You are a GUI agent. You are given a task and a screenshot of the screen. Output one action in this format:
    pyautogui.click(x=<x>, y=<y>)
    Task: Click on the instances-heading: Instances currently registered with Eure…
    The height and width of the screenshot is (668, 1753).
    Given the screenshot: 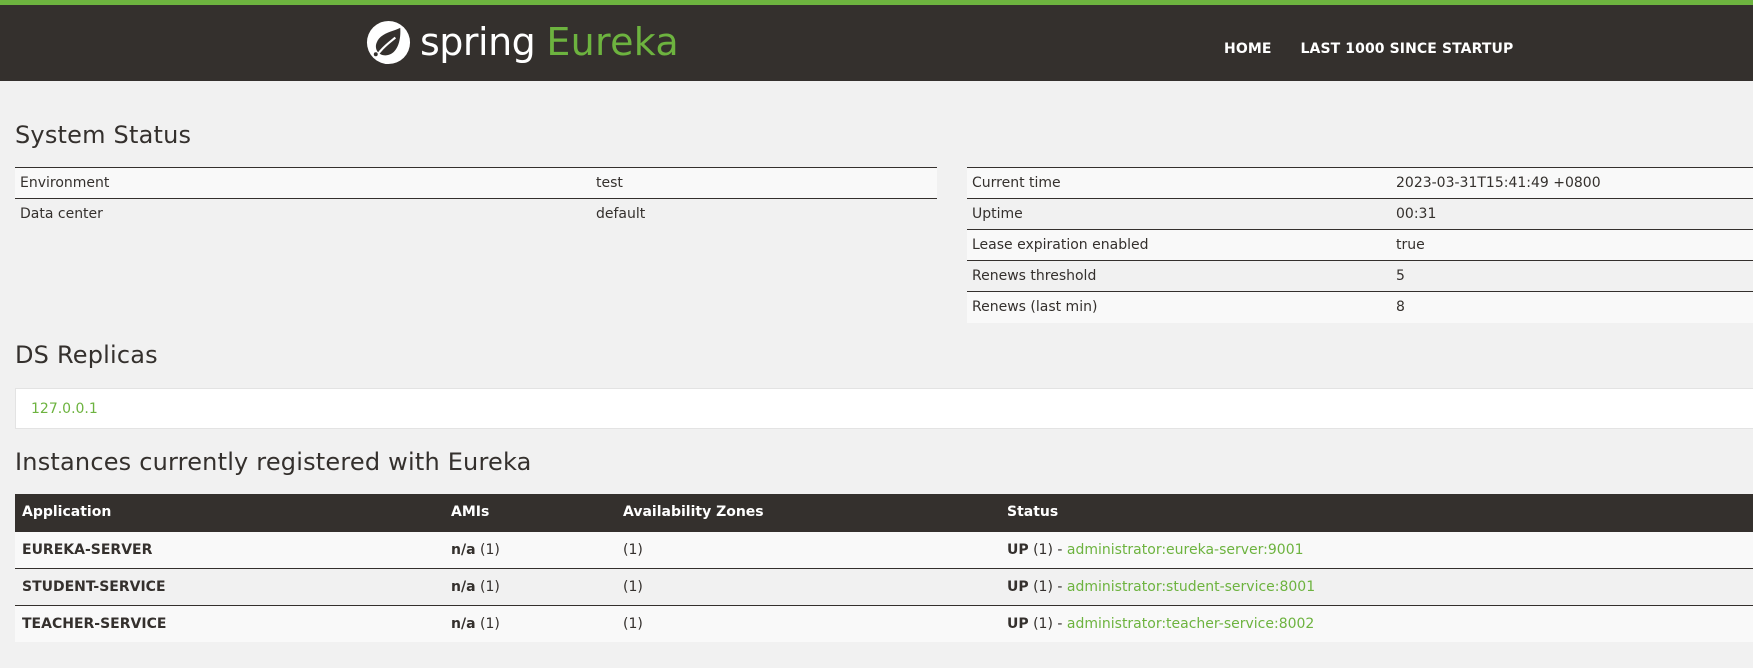 What is the action you would take?
    pyautogui.click(x=273, y=462)
    